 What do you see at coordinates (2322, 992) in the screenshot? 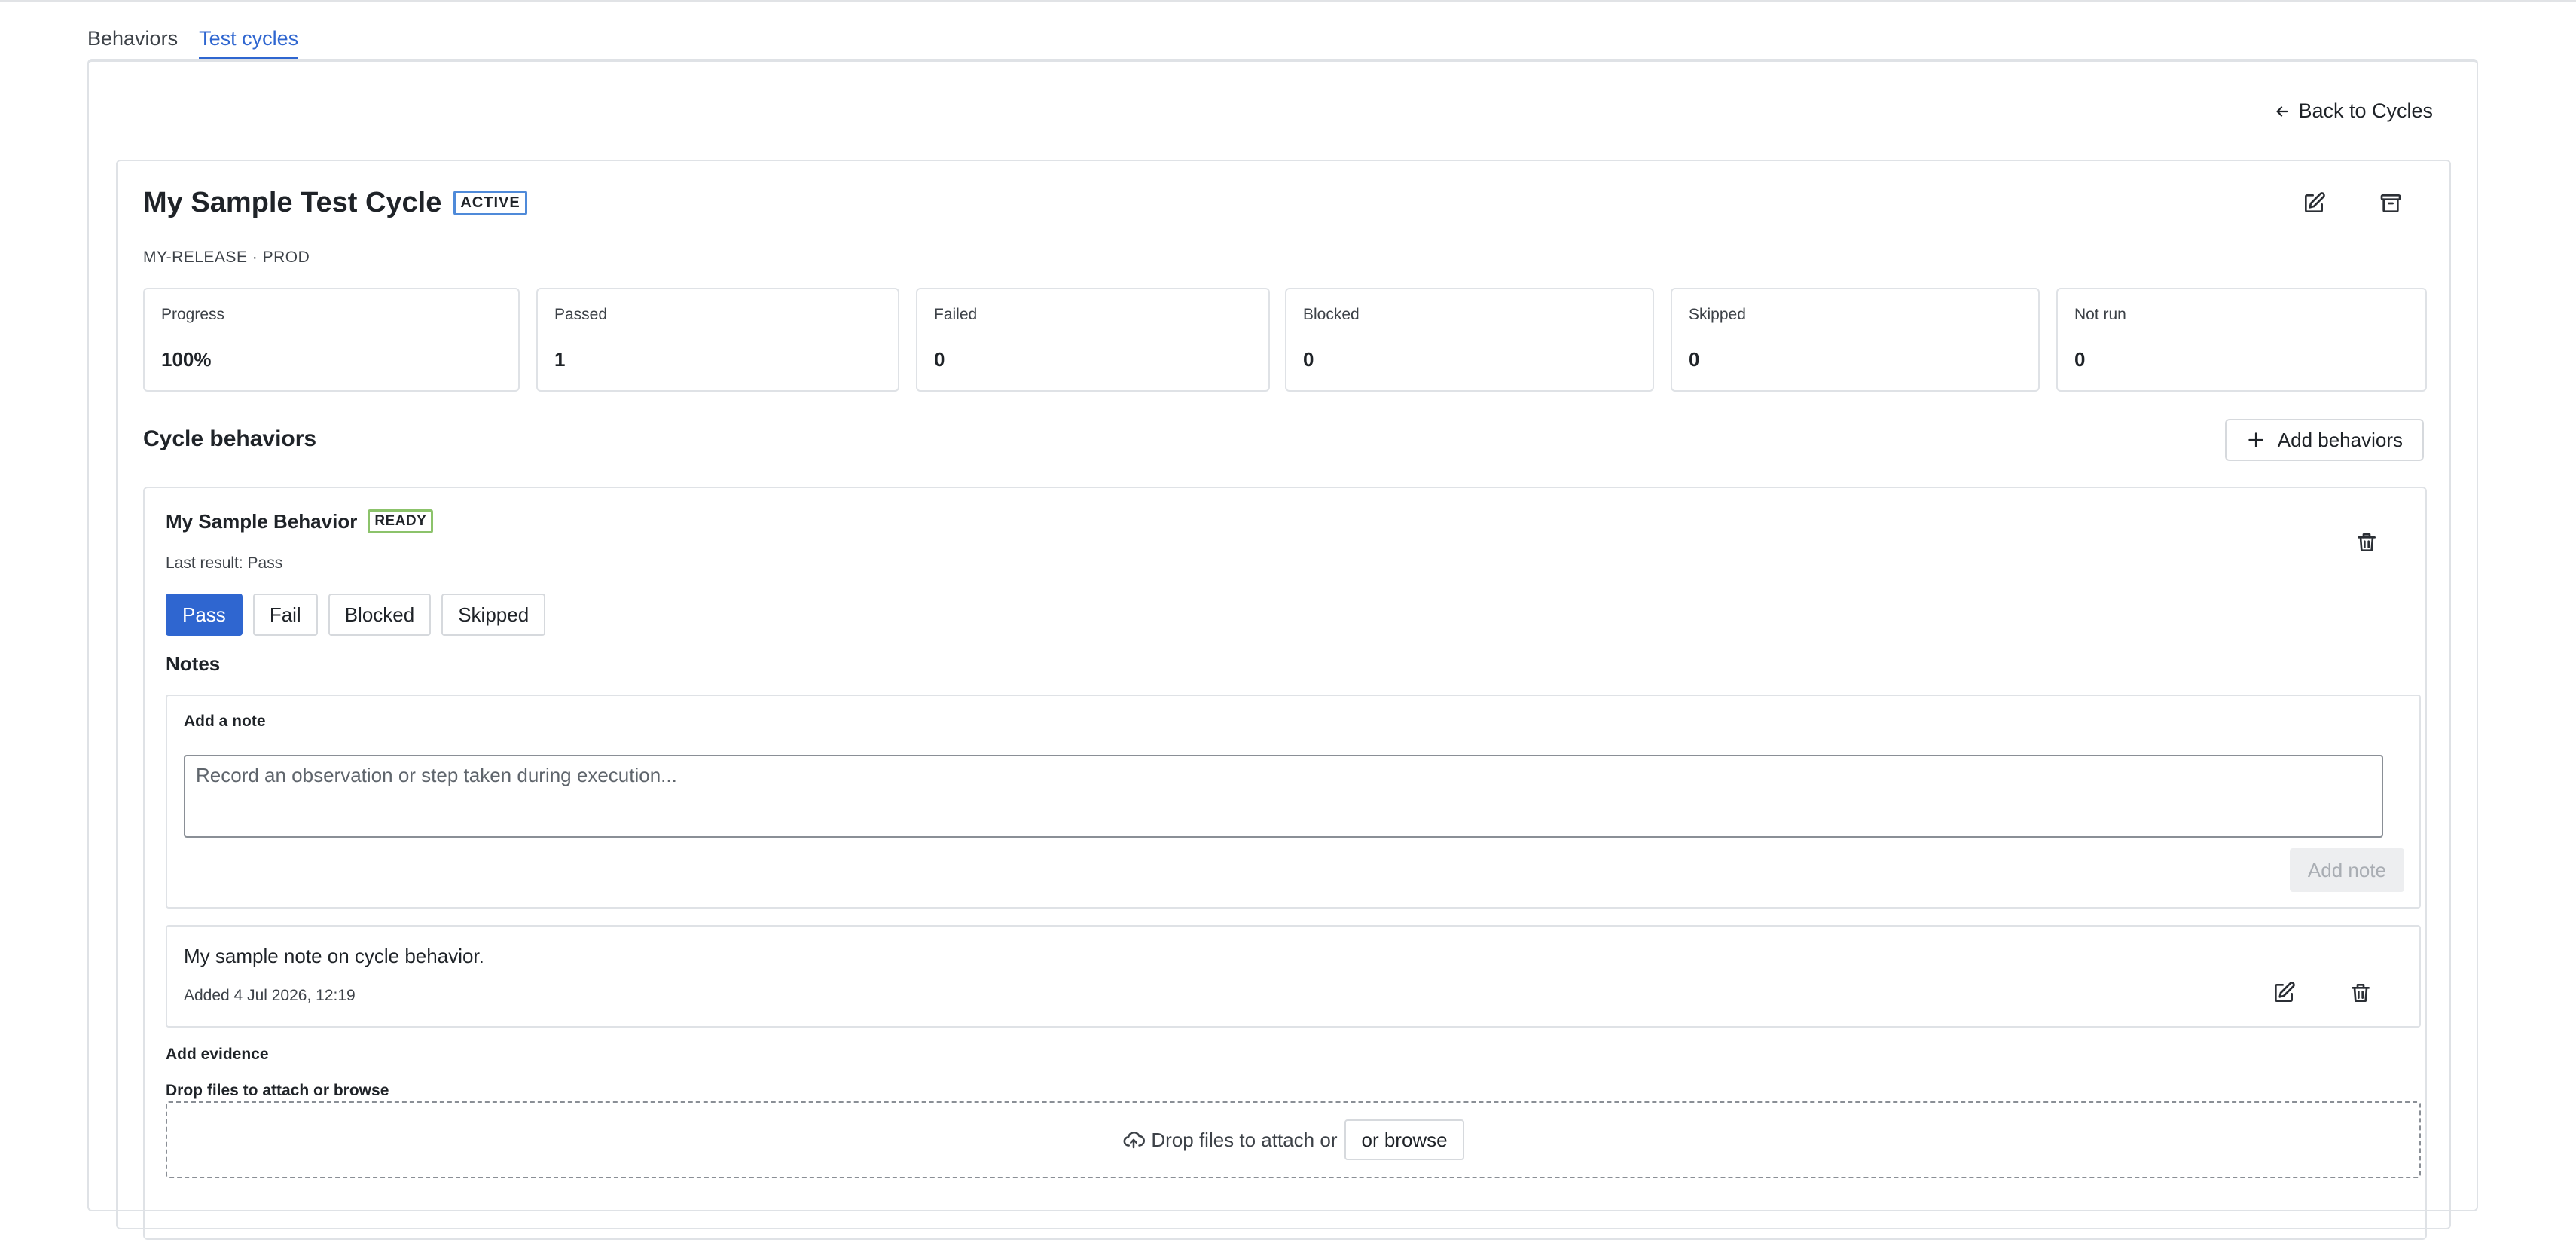
I see `note-actions` at bounding box center [2322, 992].